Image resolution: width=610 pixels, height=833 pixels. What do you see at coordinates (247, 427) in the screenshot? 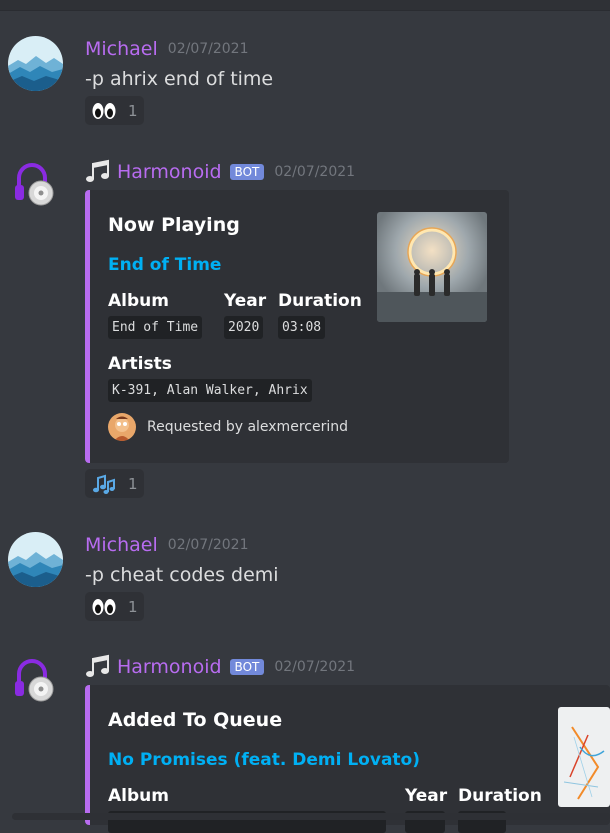
I see `requested-by-text: Requested by alexmercerind` at bounding box center [247, 427].